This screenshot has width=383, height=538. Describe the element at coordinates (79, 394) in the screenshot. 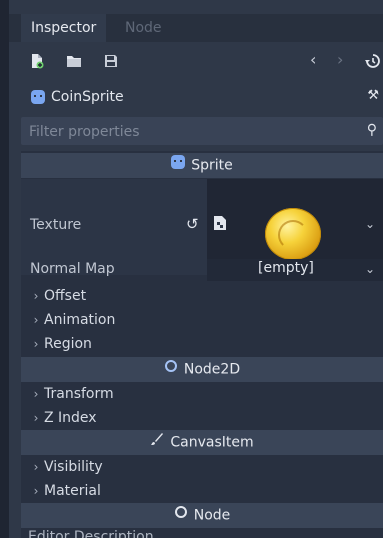

I see `group-label: Transform` at that location.